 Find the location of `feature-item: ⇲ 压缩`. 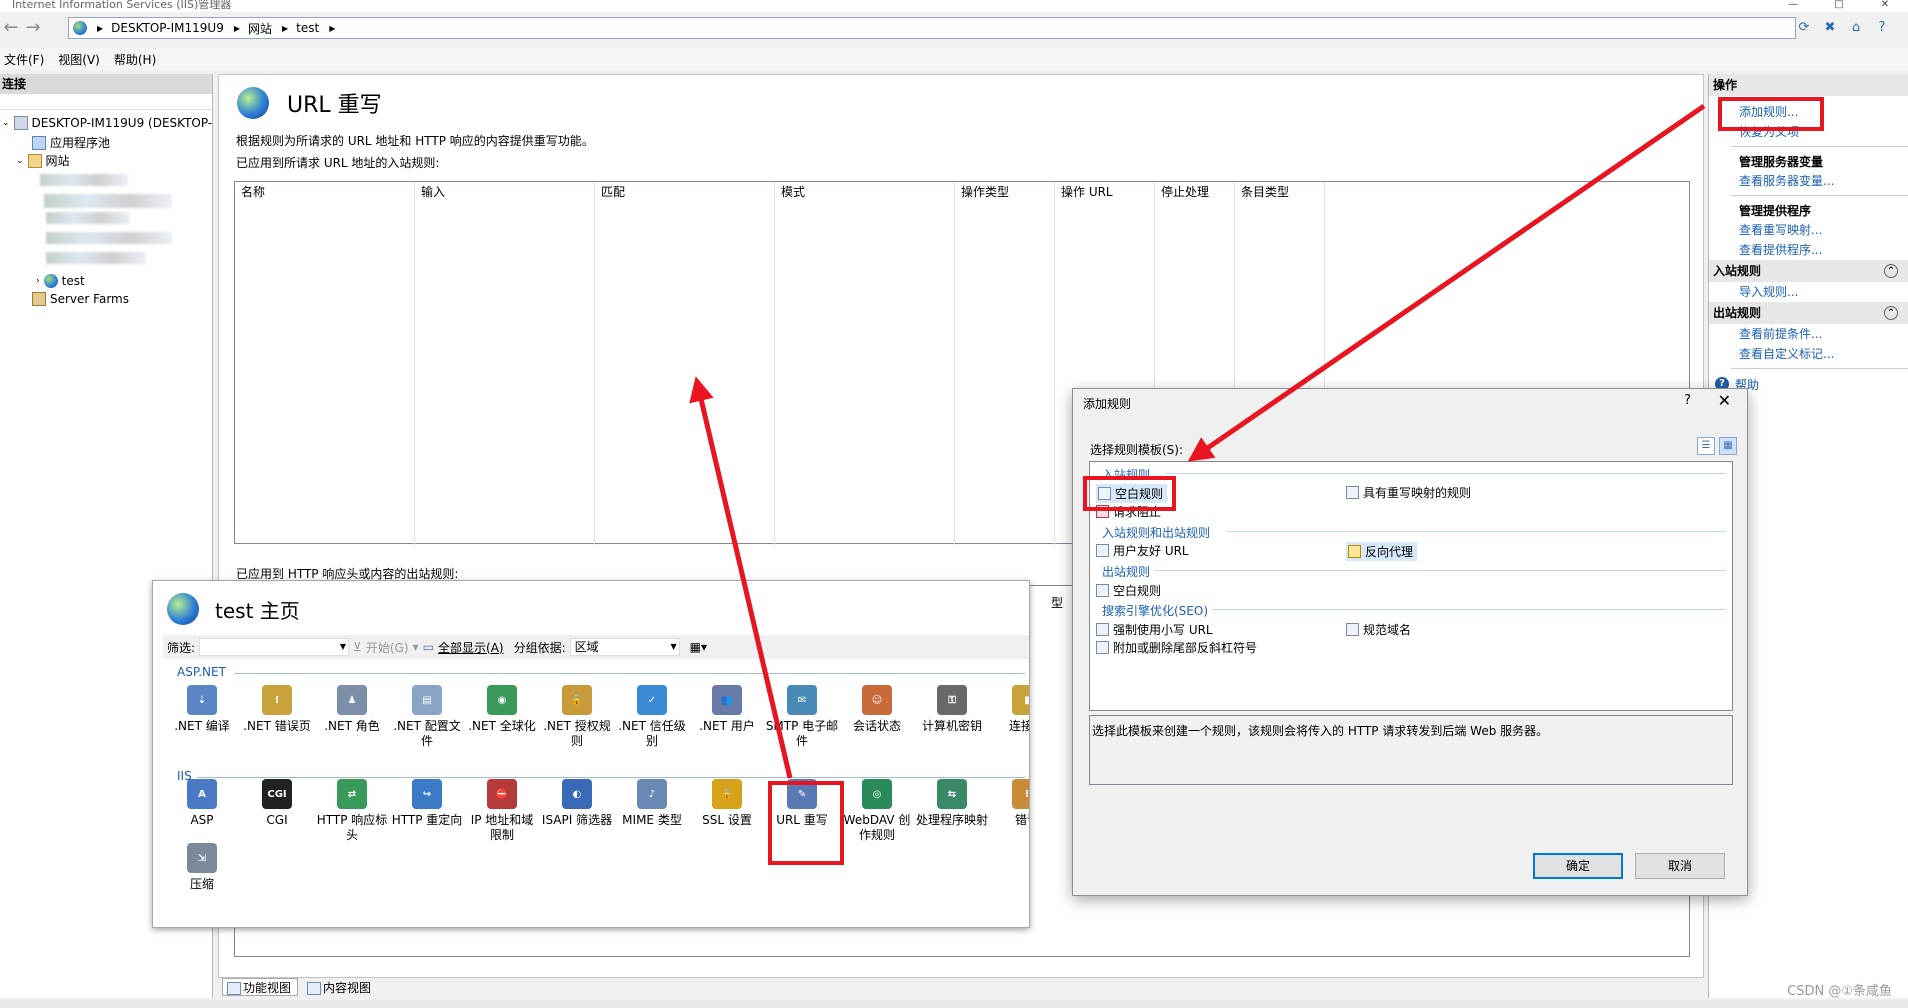

feature-item: ⇲ 压缩 is located at coordinates (202, 867).